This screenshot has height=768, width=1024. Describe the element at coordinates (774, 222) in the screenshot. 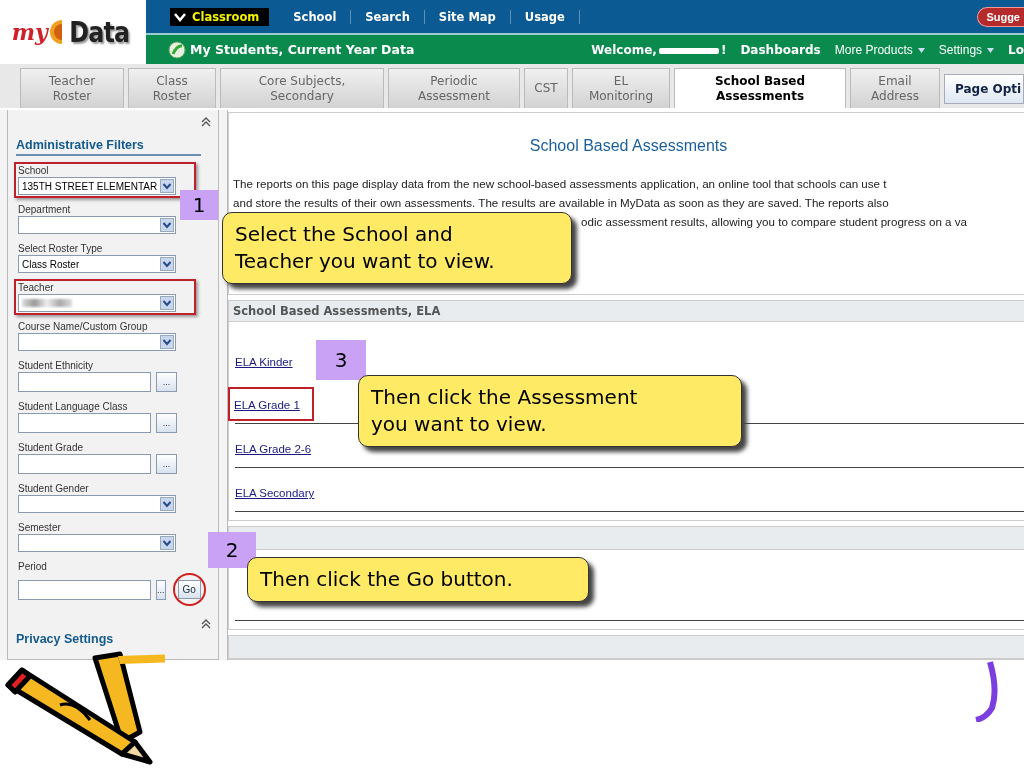

I see `intro-text: odic assessment results, allowing you to compare student progress on a va` at that location.